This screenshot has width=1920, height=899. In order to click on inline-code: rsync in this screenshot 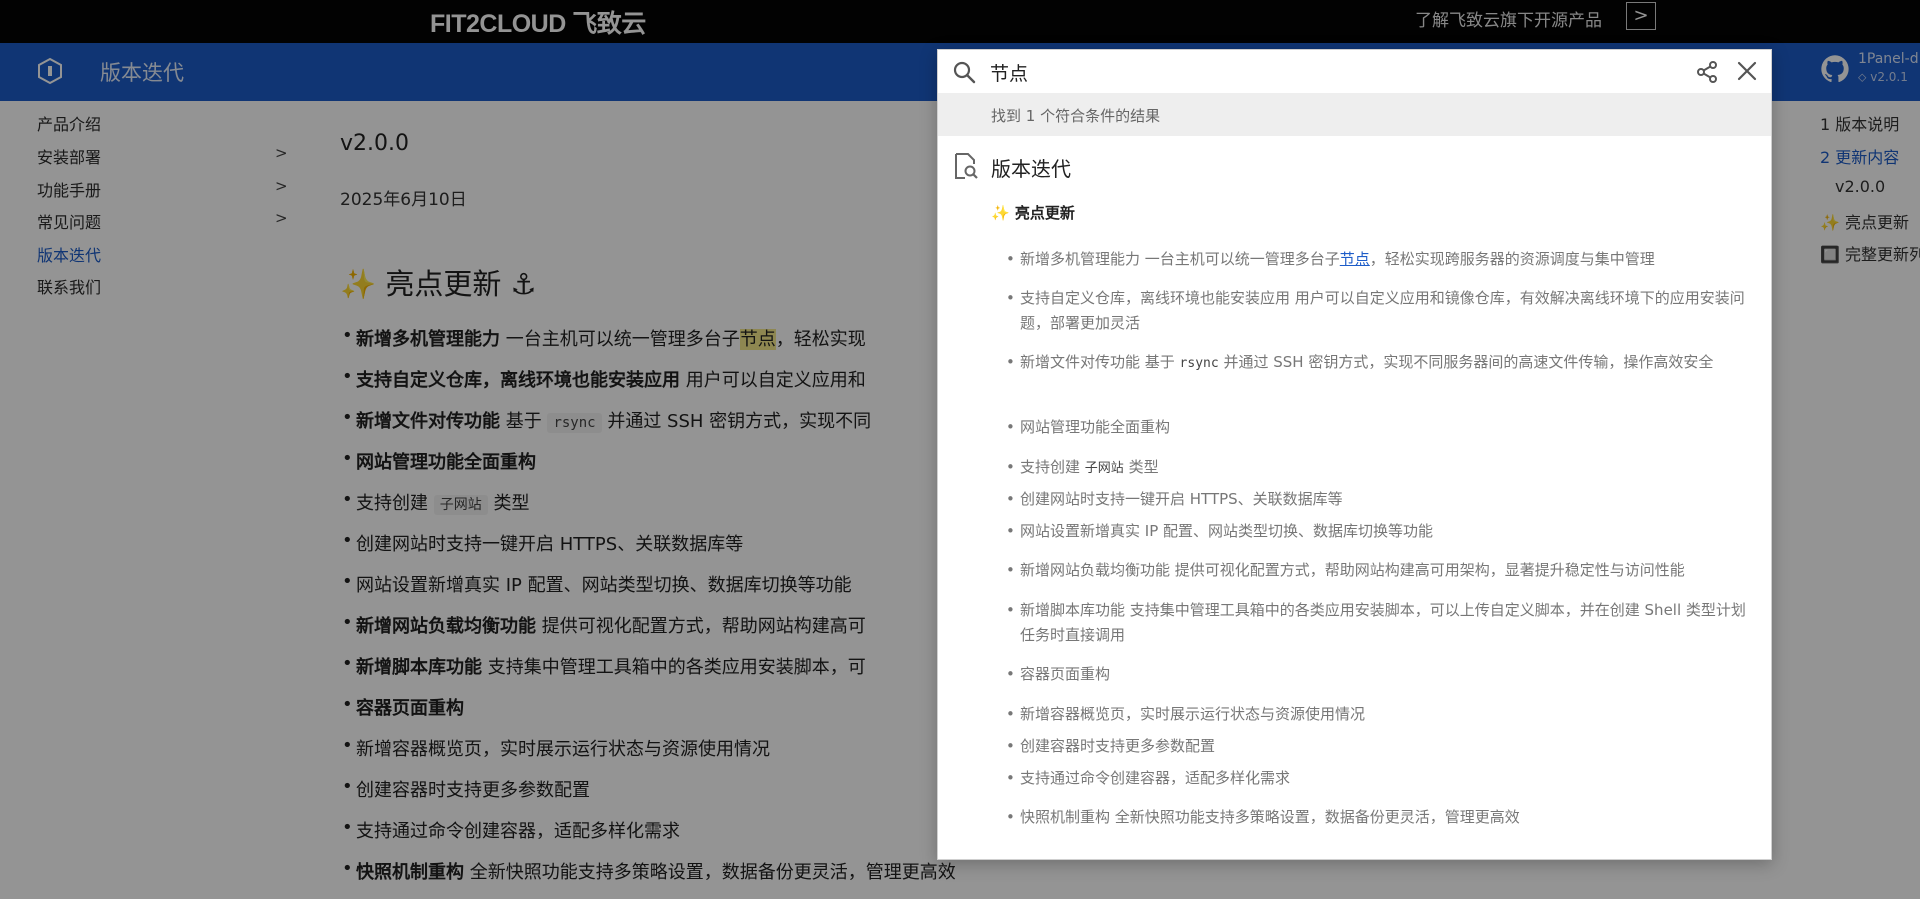, I will do `click(1199, 363)`.